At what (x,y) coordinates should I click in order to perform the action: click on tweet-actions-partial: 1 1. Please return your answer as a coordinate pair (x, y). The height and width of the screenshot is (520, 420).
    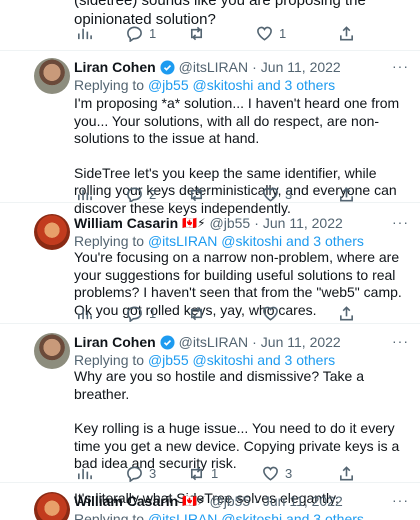
    Looking at the image, I should click on (231, 33).